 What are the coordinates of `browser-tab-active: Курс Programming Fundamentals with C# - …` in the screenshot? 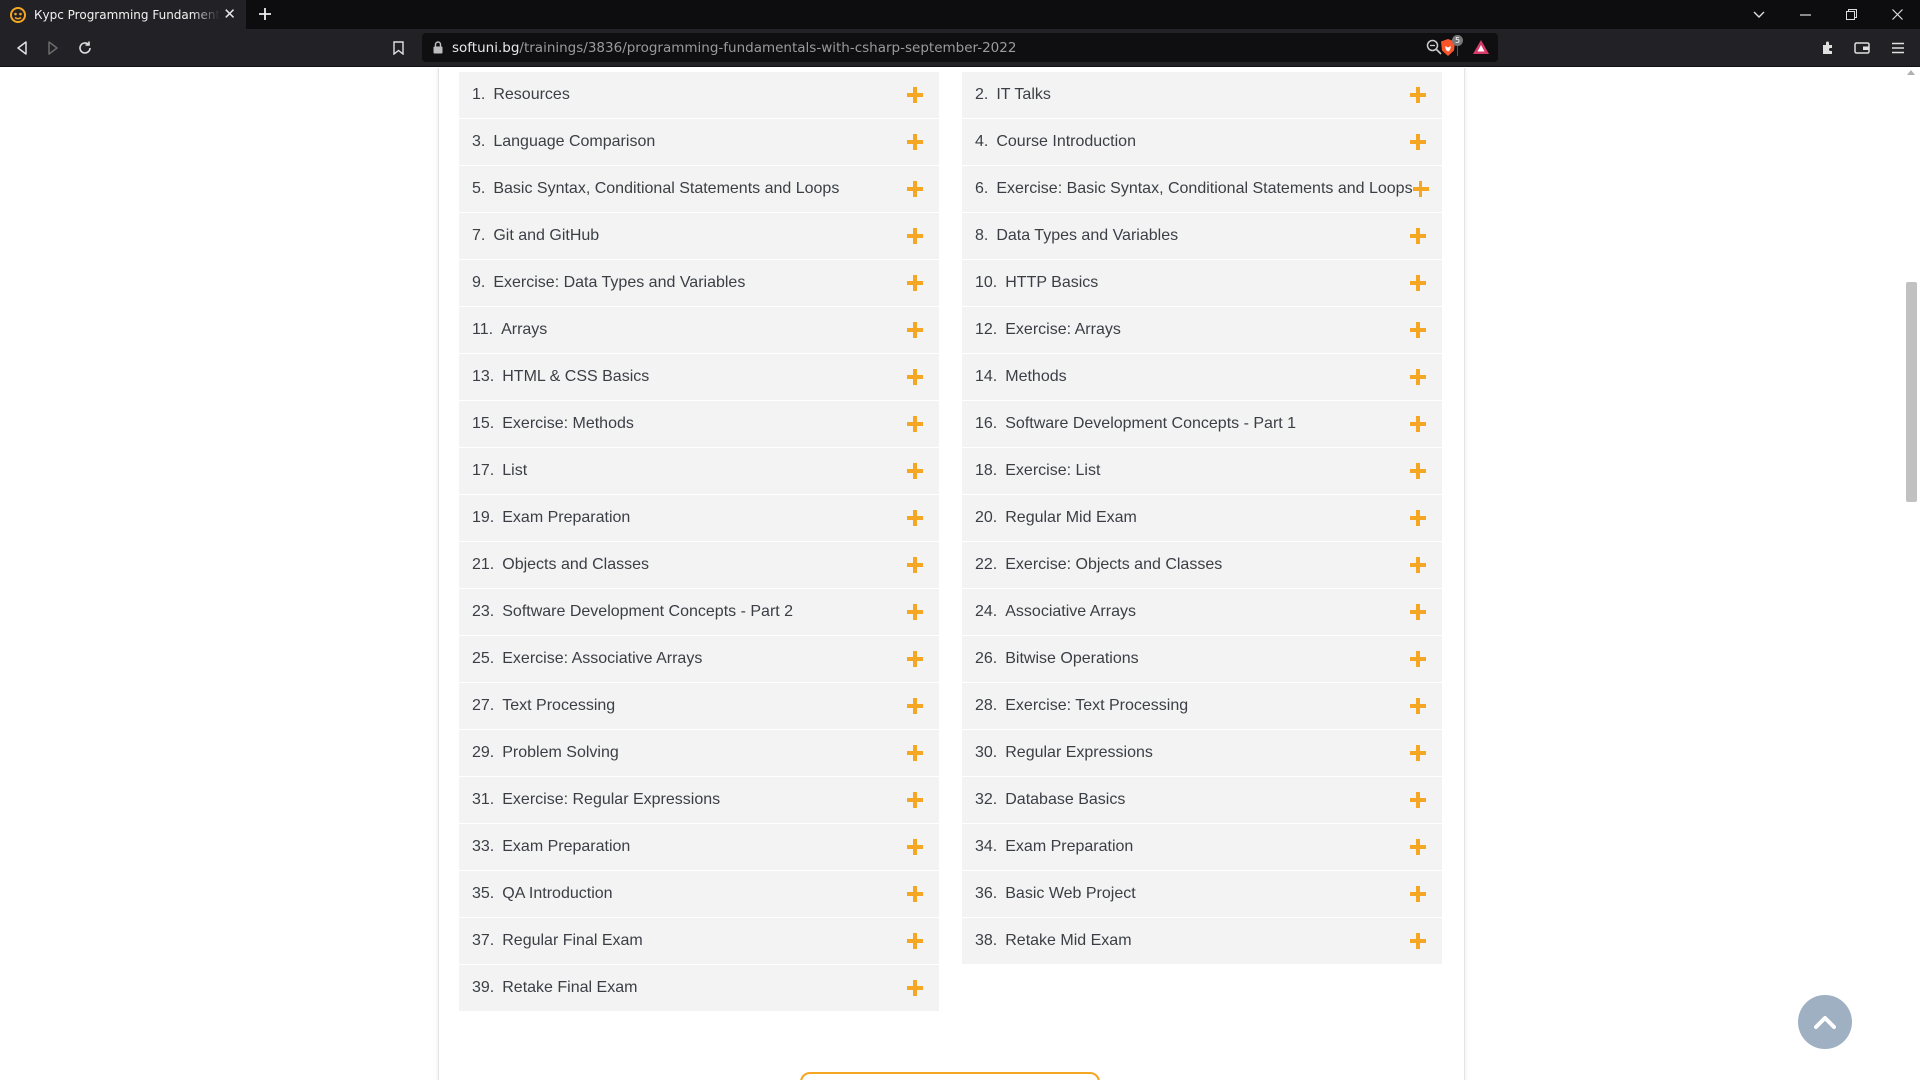 It's located at (123, 14).